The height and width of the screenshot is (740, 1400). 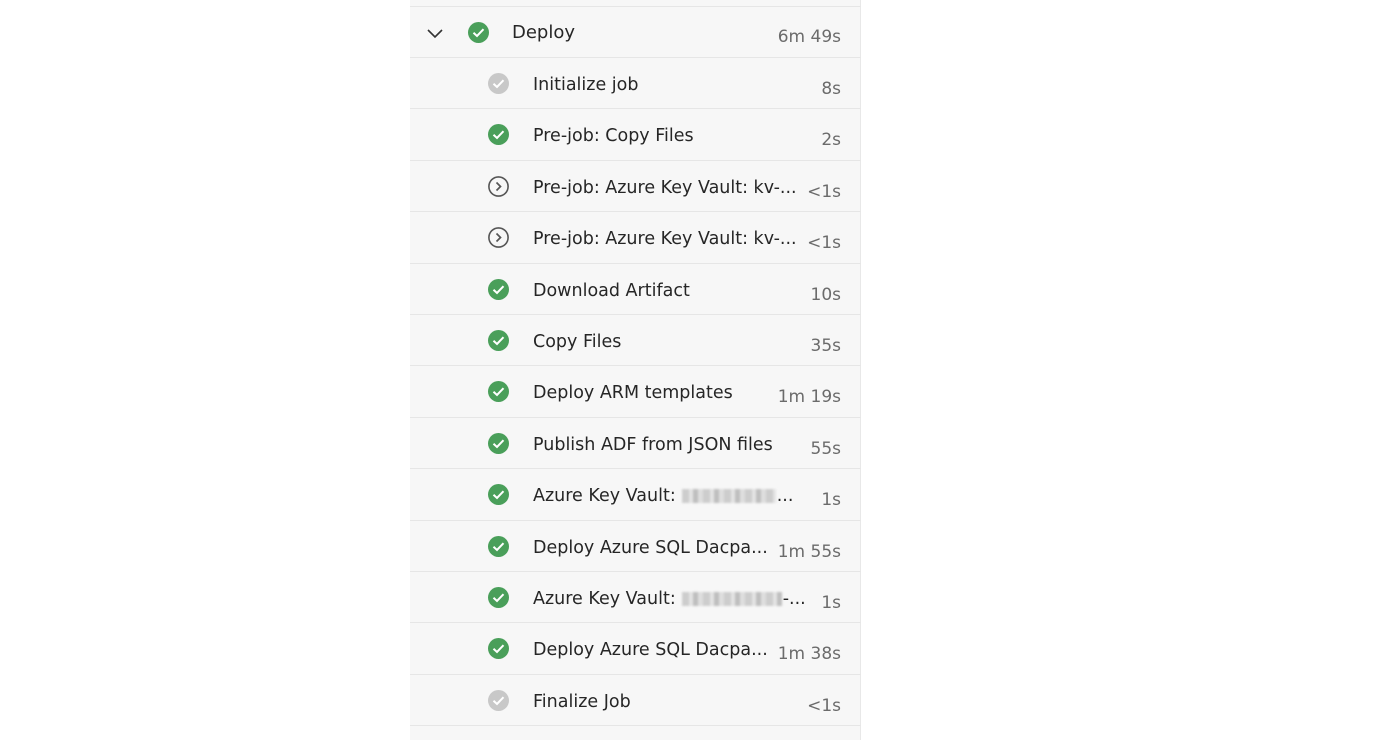 I want to click on step-row: Download Artifact 10s, so click(x=635, y=289).